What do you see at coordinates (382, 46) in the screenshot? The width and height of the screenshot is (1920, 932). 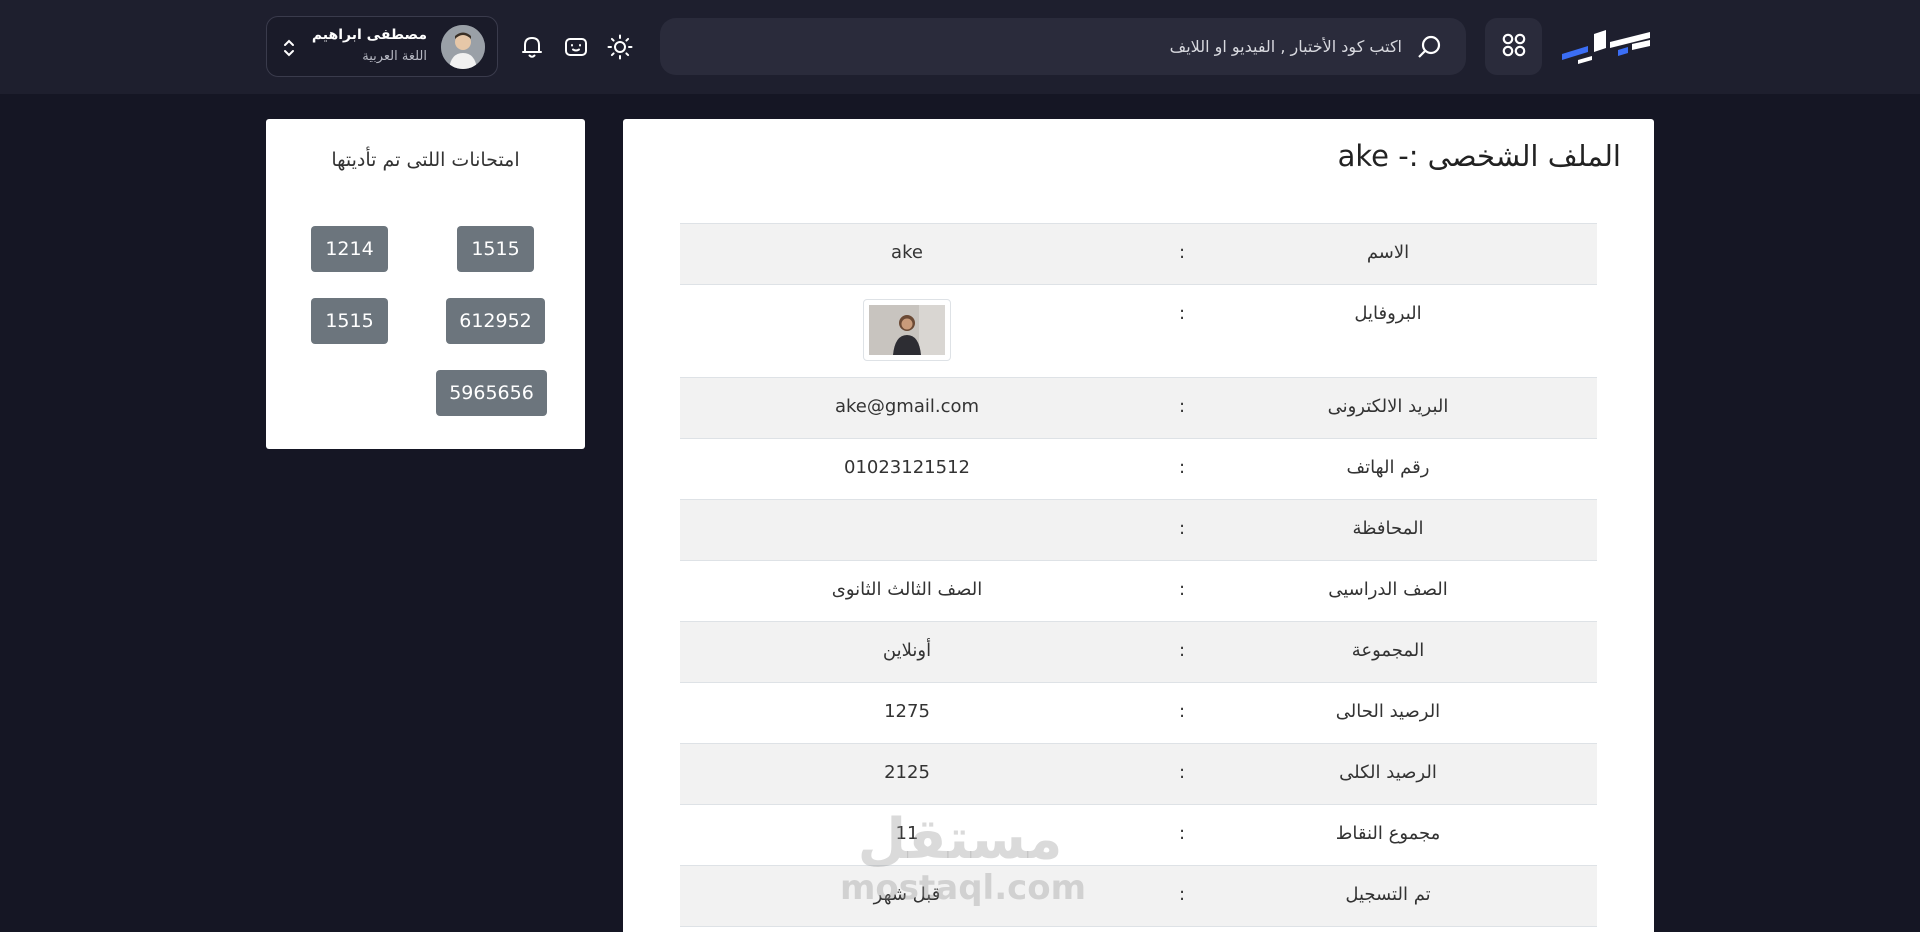 I see `user-menu: مصطفى ابراهيم اللغة العربية` at bounding box center [382, 46].